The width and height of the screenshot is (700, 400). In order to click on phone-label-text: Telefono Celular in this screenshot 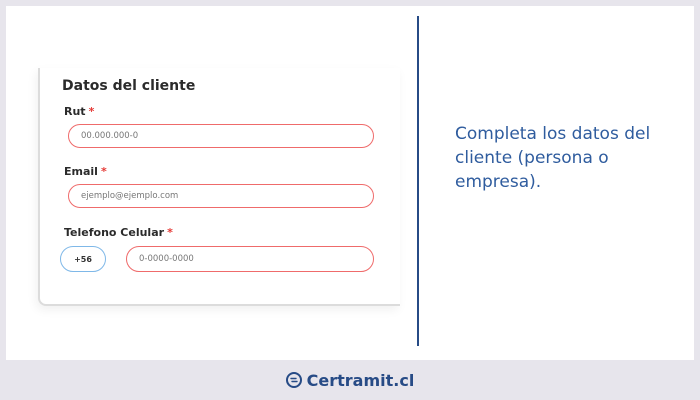, I will do `click(114, 232)`.